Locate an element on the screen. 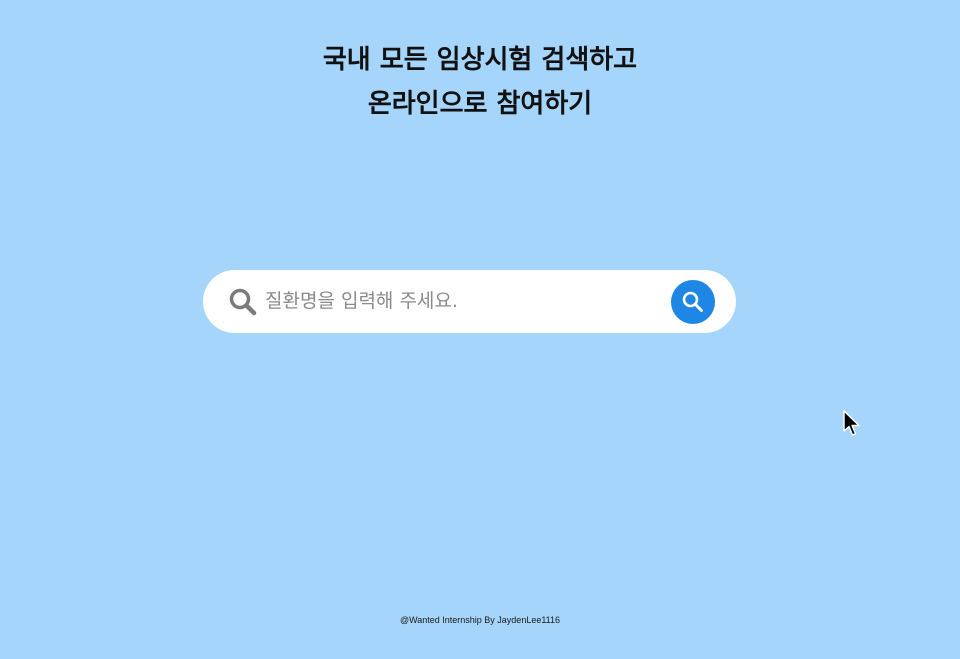 The width and height of the screenshot is (960, 659). headline-line-1: 국내 모든 임상시험 검색하고 is located at coordinates (480, 60).